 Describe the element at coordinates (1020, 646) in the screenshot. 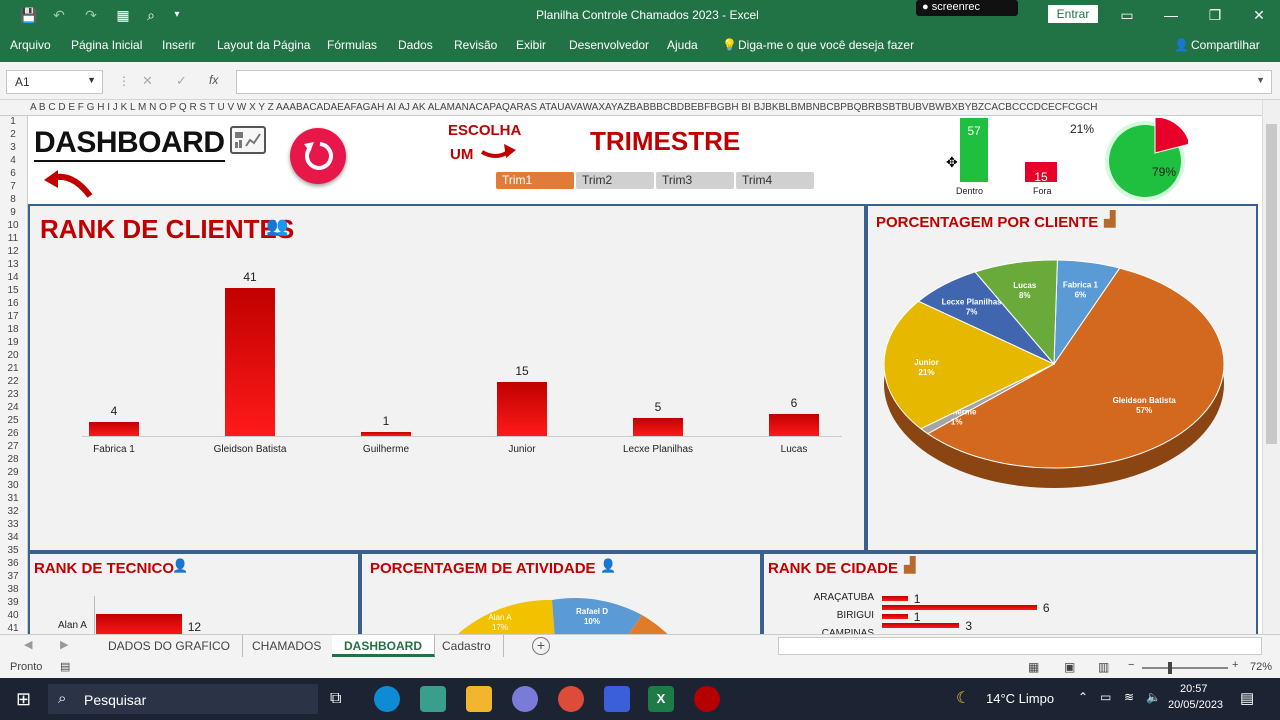

I see `horizontal-scrollbar` at that location.